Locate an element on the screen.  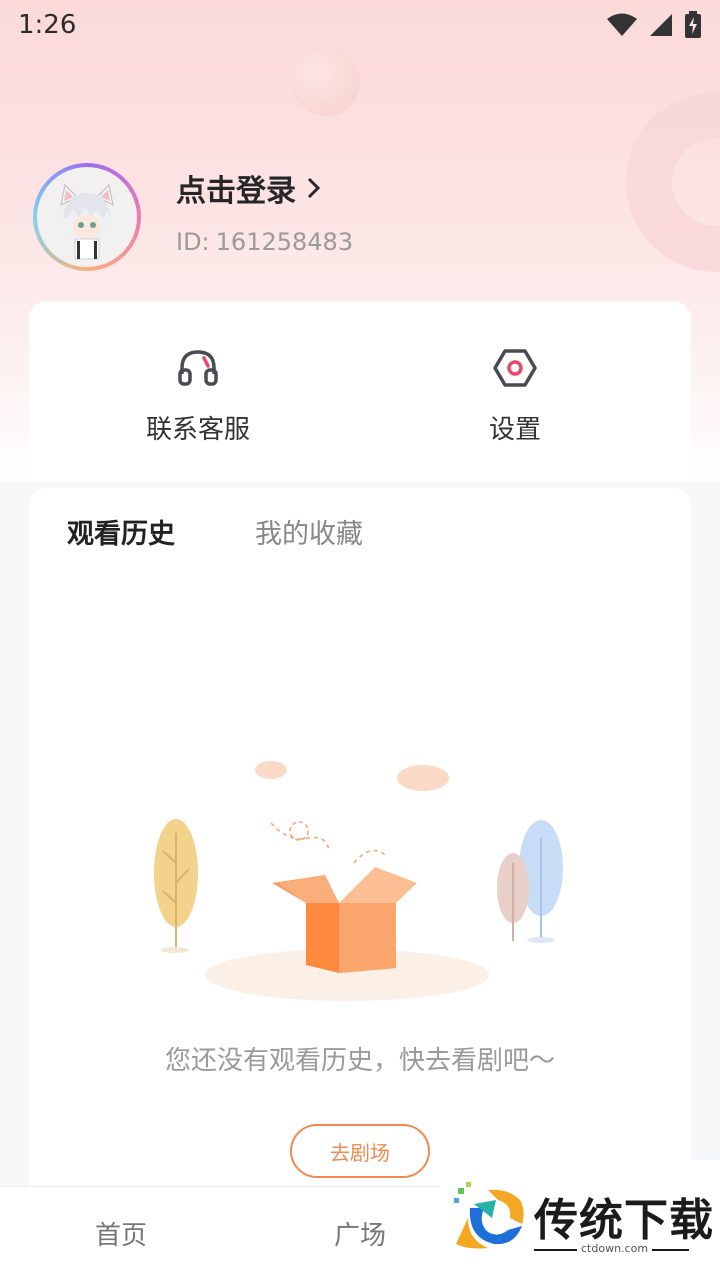
watermark-subtitle: ctdown.com is located at coordinates (615, 1248).